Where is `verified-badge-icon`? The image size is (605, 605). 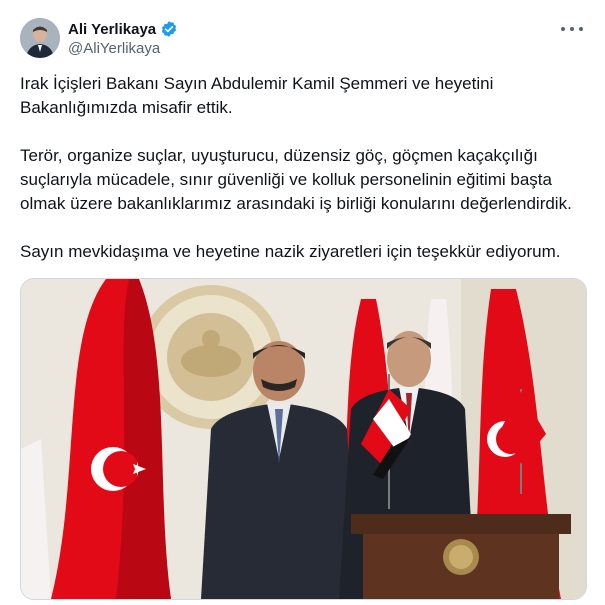
verified-badge-icon is located at coordinates (169, 29).